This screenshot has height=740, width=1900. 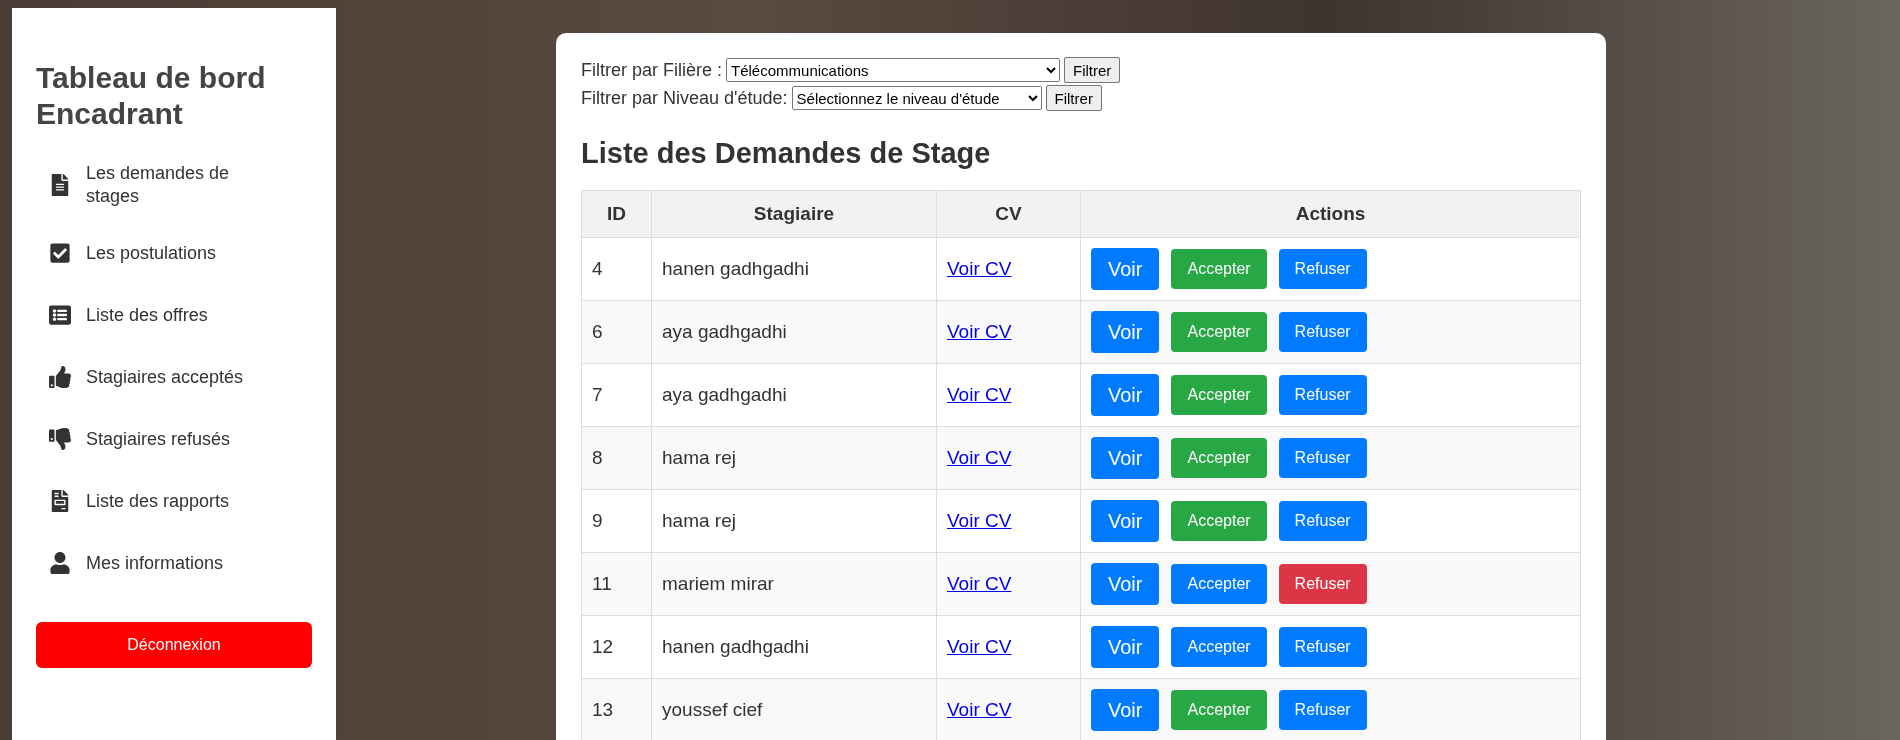 I want to click on table-cell: 13, so click(x=616, y=709).